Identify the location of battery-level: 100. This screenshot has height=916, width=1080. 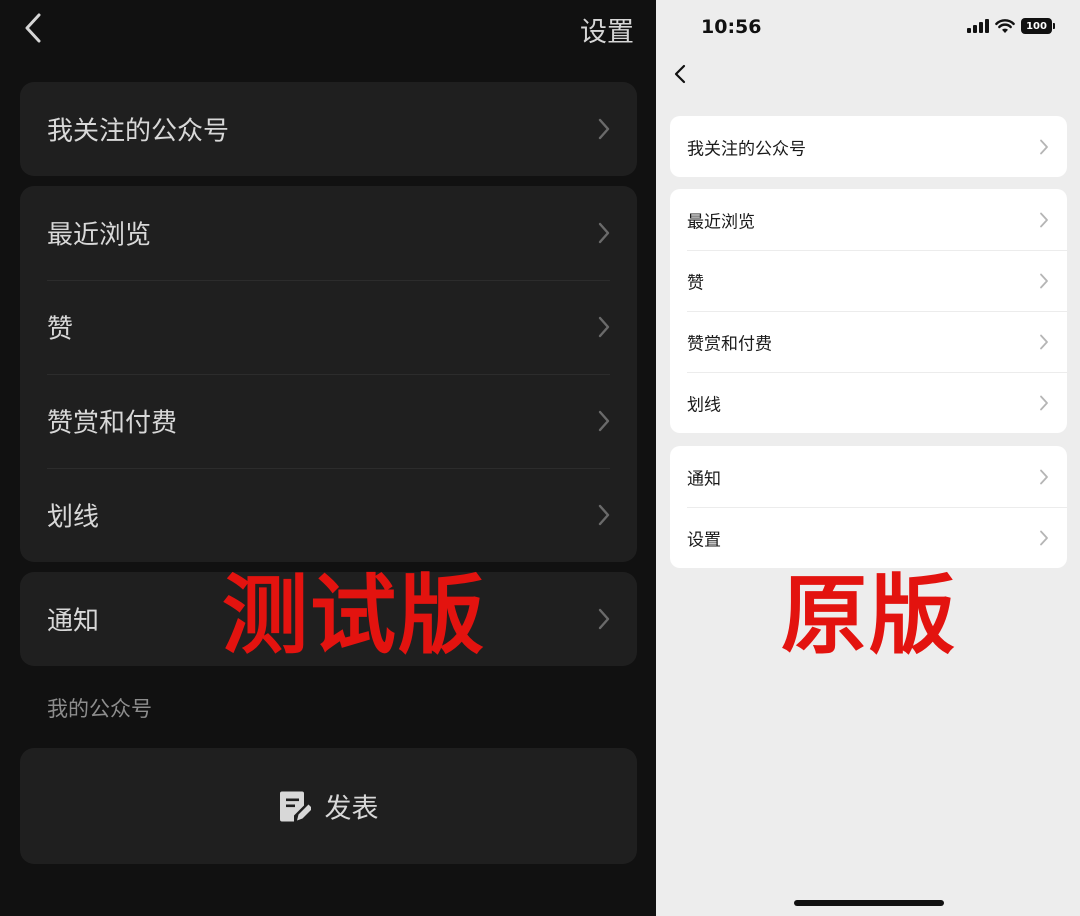
(1036, 26).